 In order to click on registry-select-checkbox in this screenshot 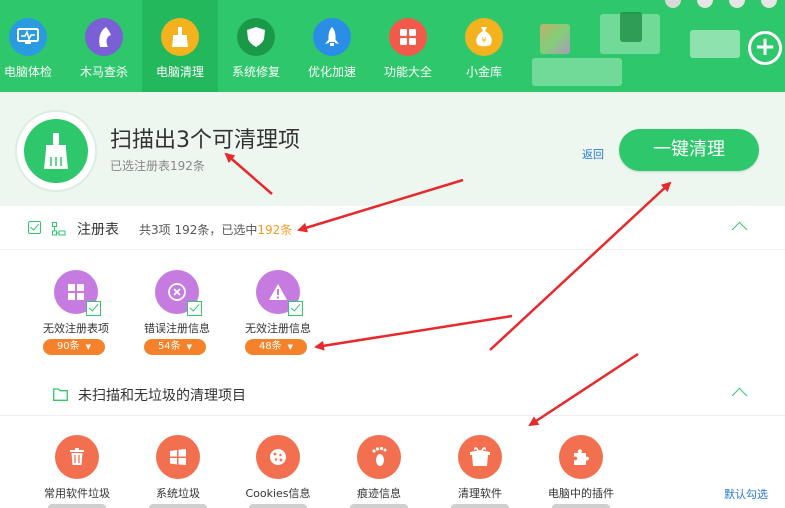, I will do `click(34, 227)`.